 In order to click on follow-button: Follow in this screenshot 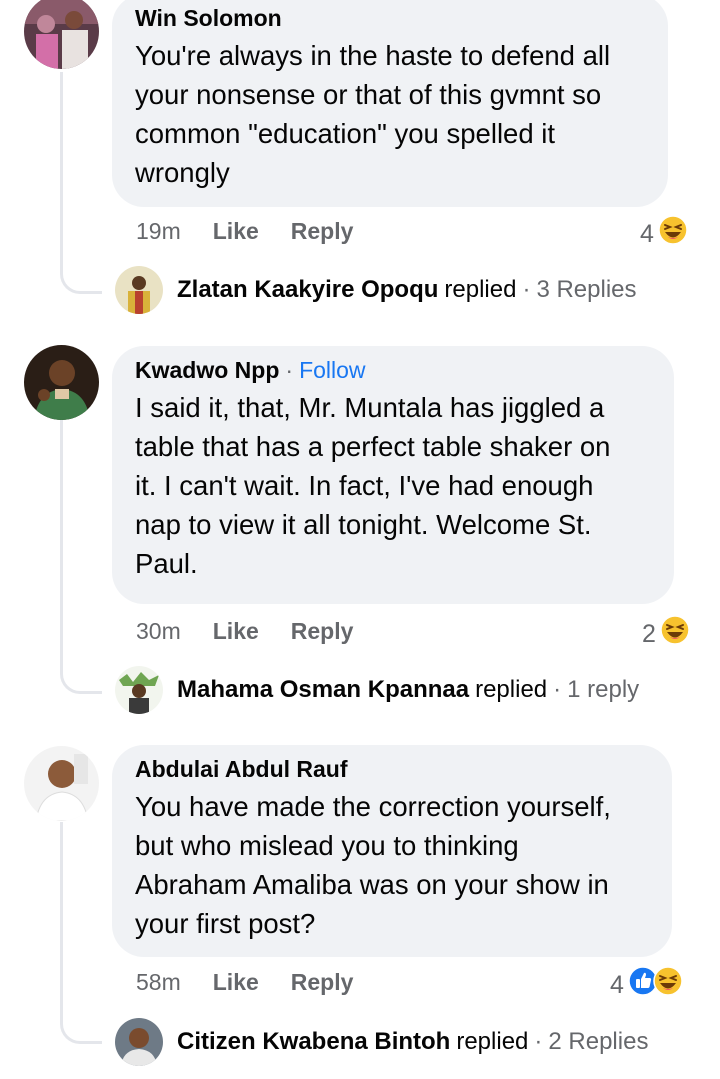, I will do `click(332, 370)`.